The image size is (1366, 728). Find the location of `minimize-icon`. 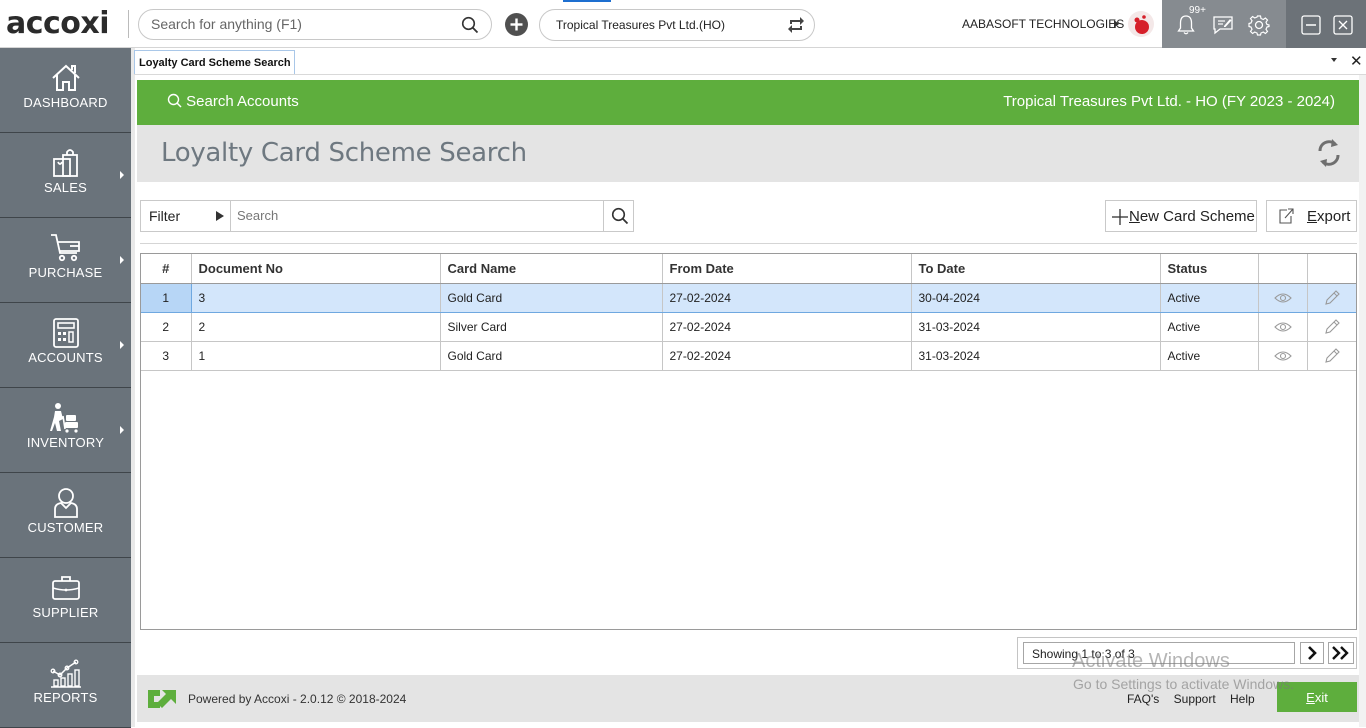

minimize-icon is located at coordinates (1311, 25).